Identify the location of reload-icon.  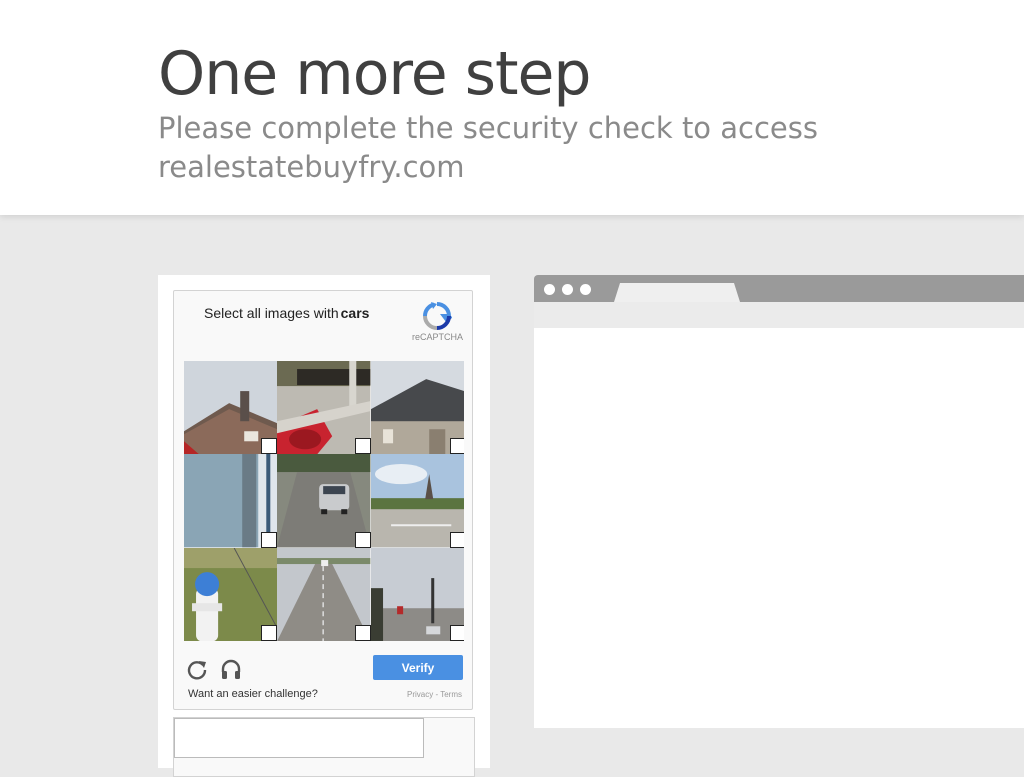
(197, 670).